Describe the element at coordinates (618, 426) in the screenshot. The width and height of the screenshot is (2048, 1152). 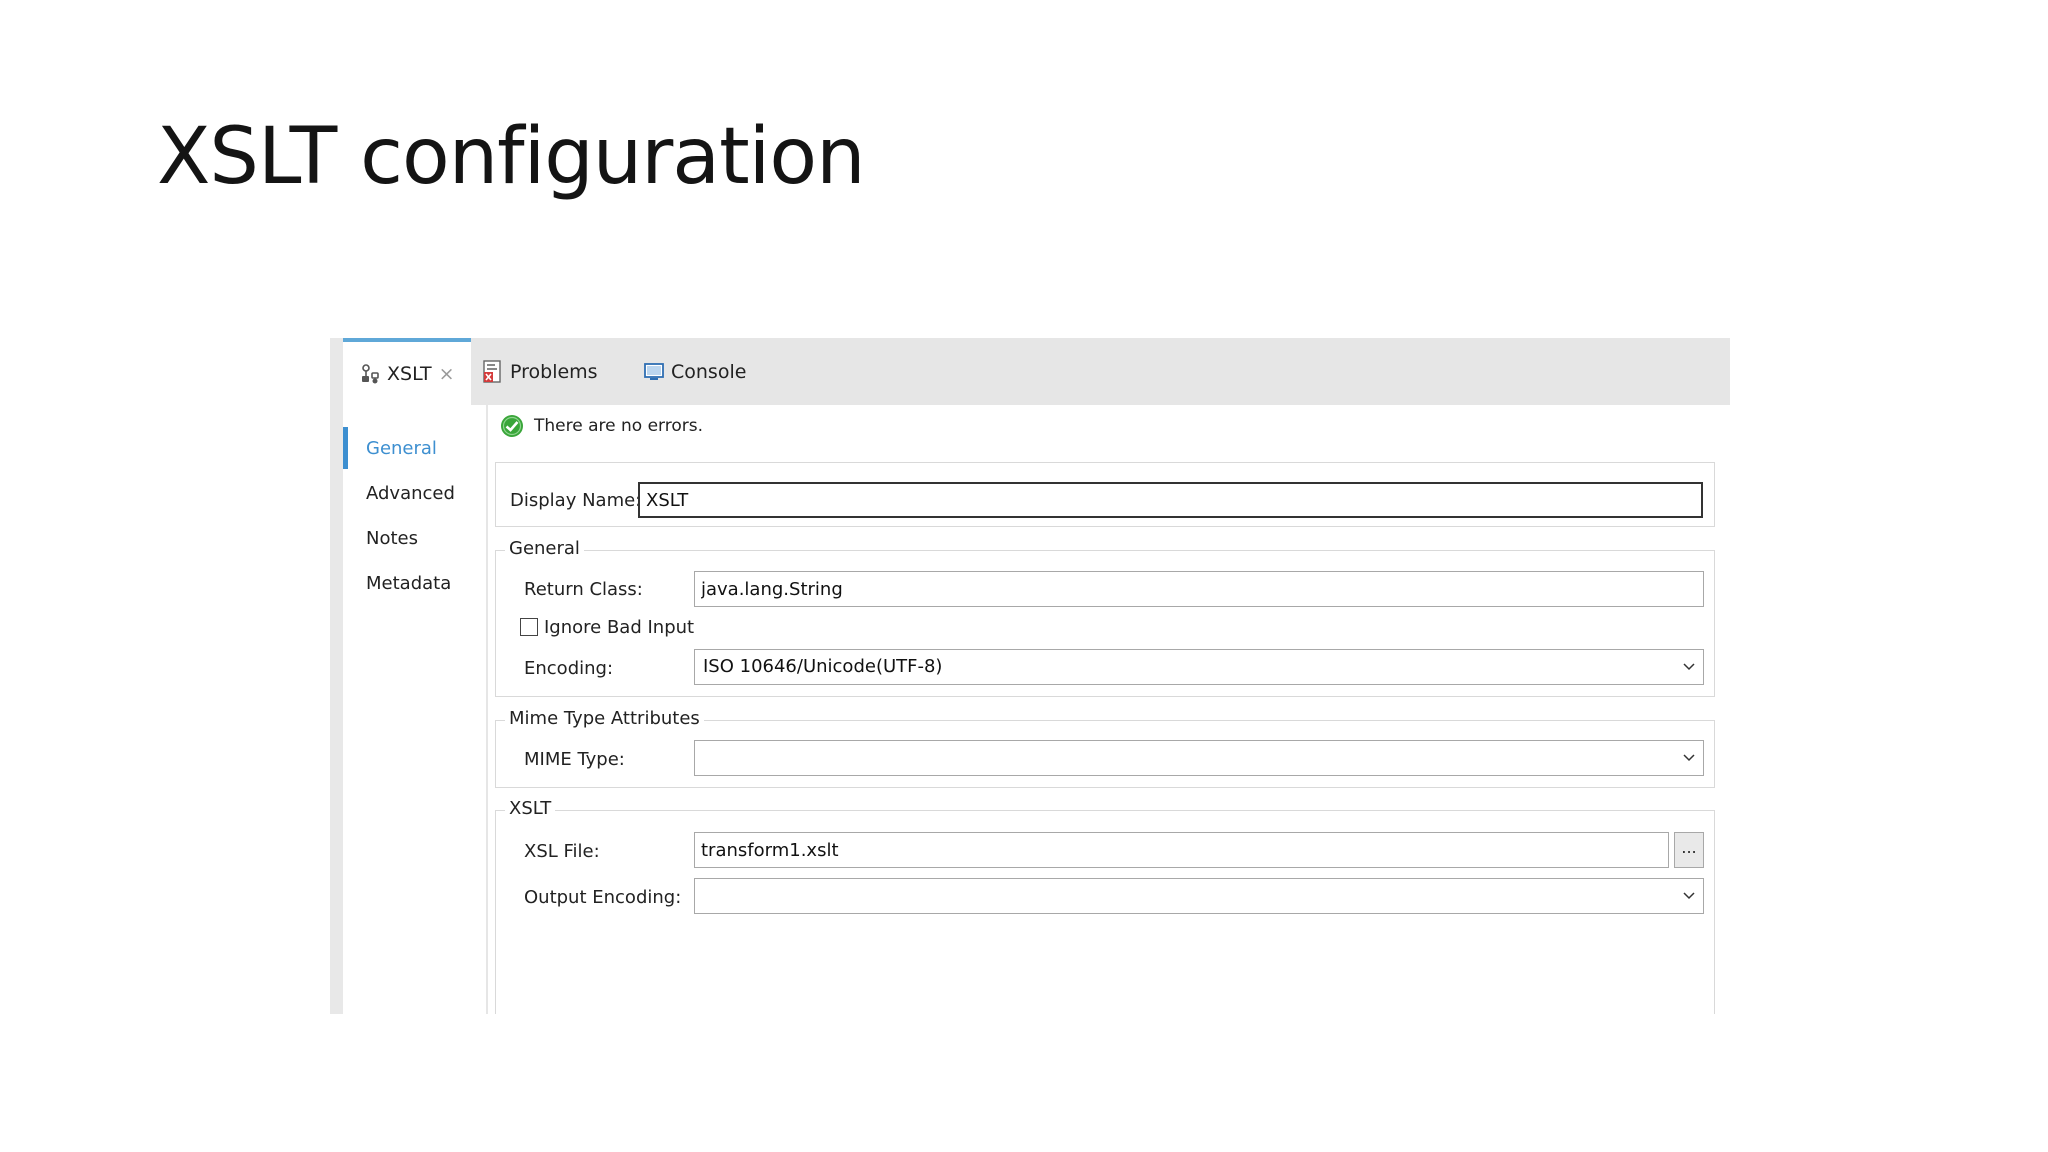
I see `status-text: There are no errors.` at that location.